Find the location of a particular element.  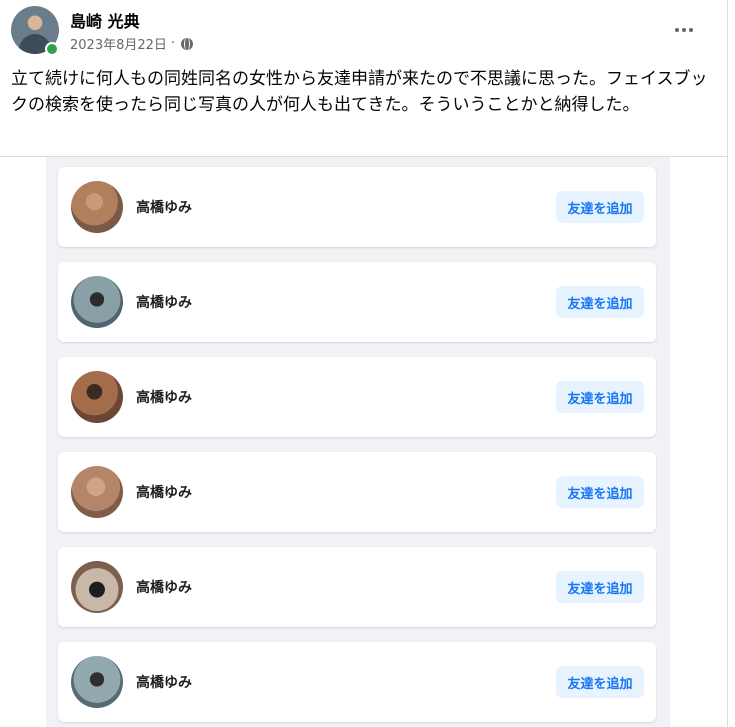

post-date: 2023年8月22日 is located at coordinates (118, 43).